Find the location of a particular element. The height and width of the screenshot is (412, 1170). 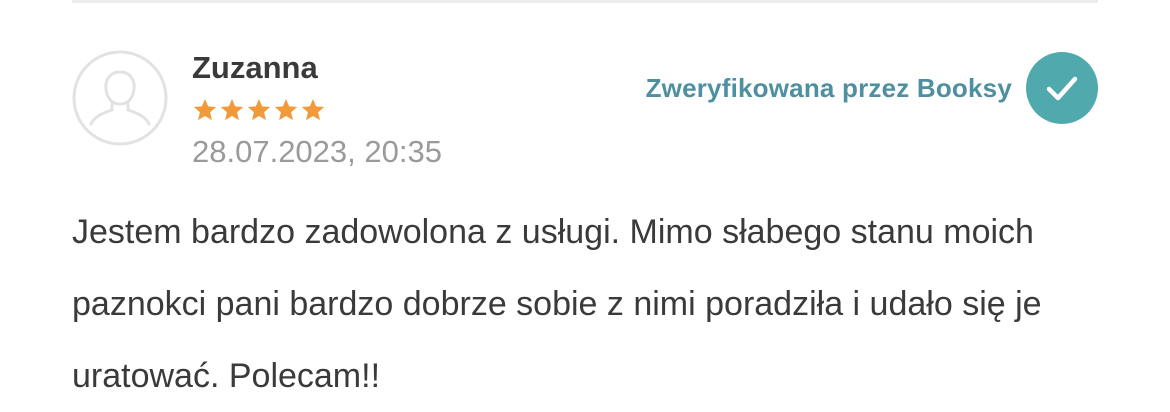

user-avatar-icon is located at coordinates (120, 98).